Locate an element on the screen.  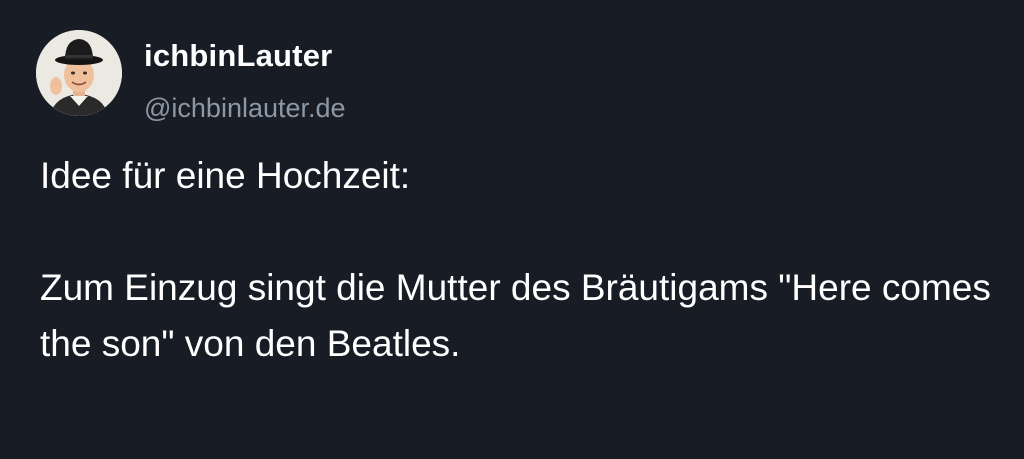
avatar is located at coordinates (79, 73).